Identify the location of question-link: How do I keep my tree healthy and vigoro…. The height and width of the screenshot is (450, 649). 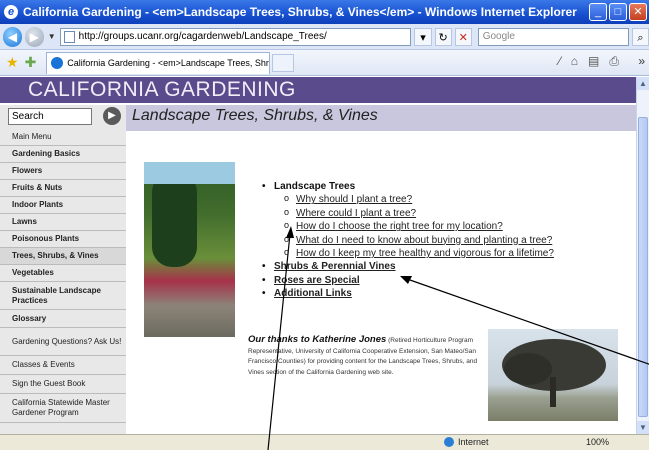
(425, 253).